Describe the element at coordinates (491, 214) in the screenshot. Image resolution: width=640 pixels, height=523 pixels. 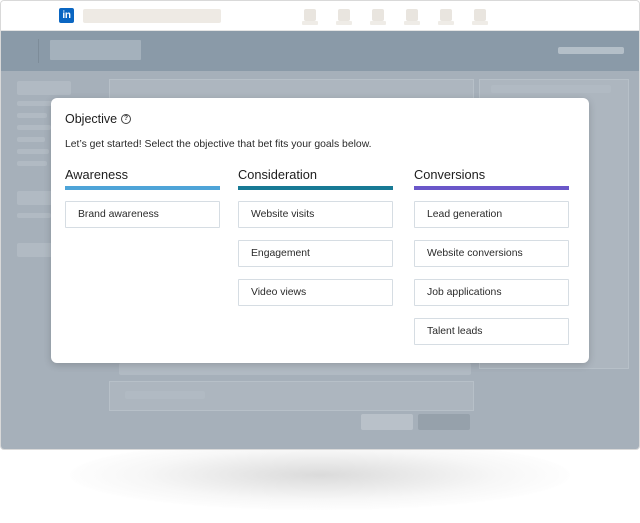
I see `objective-option-lead-generation: Lead generation` at that location.